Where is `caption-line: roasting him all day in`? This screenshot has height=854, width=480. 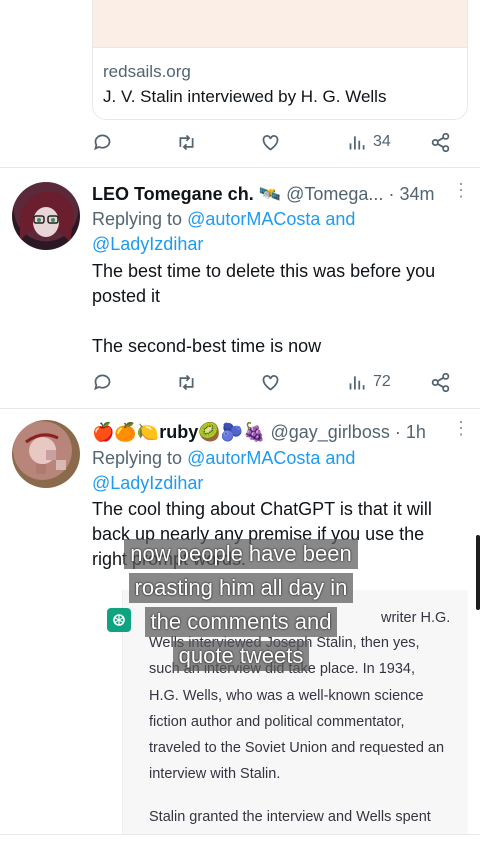
caption-line: roasting him all day in is located at coordinates (241, 588).